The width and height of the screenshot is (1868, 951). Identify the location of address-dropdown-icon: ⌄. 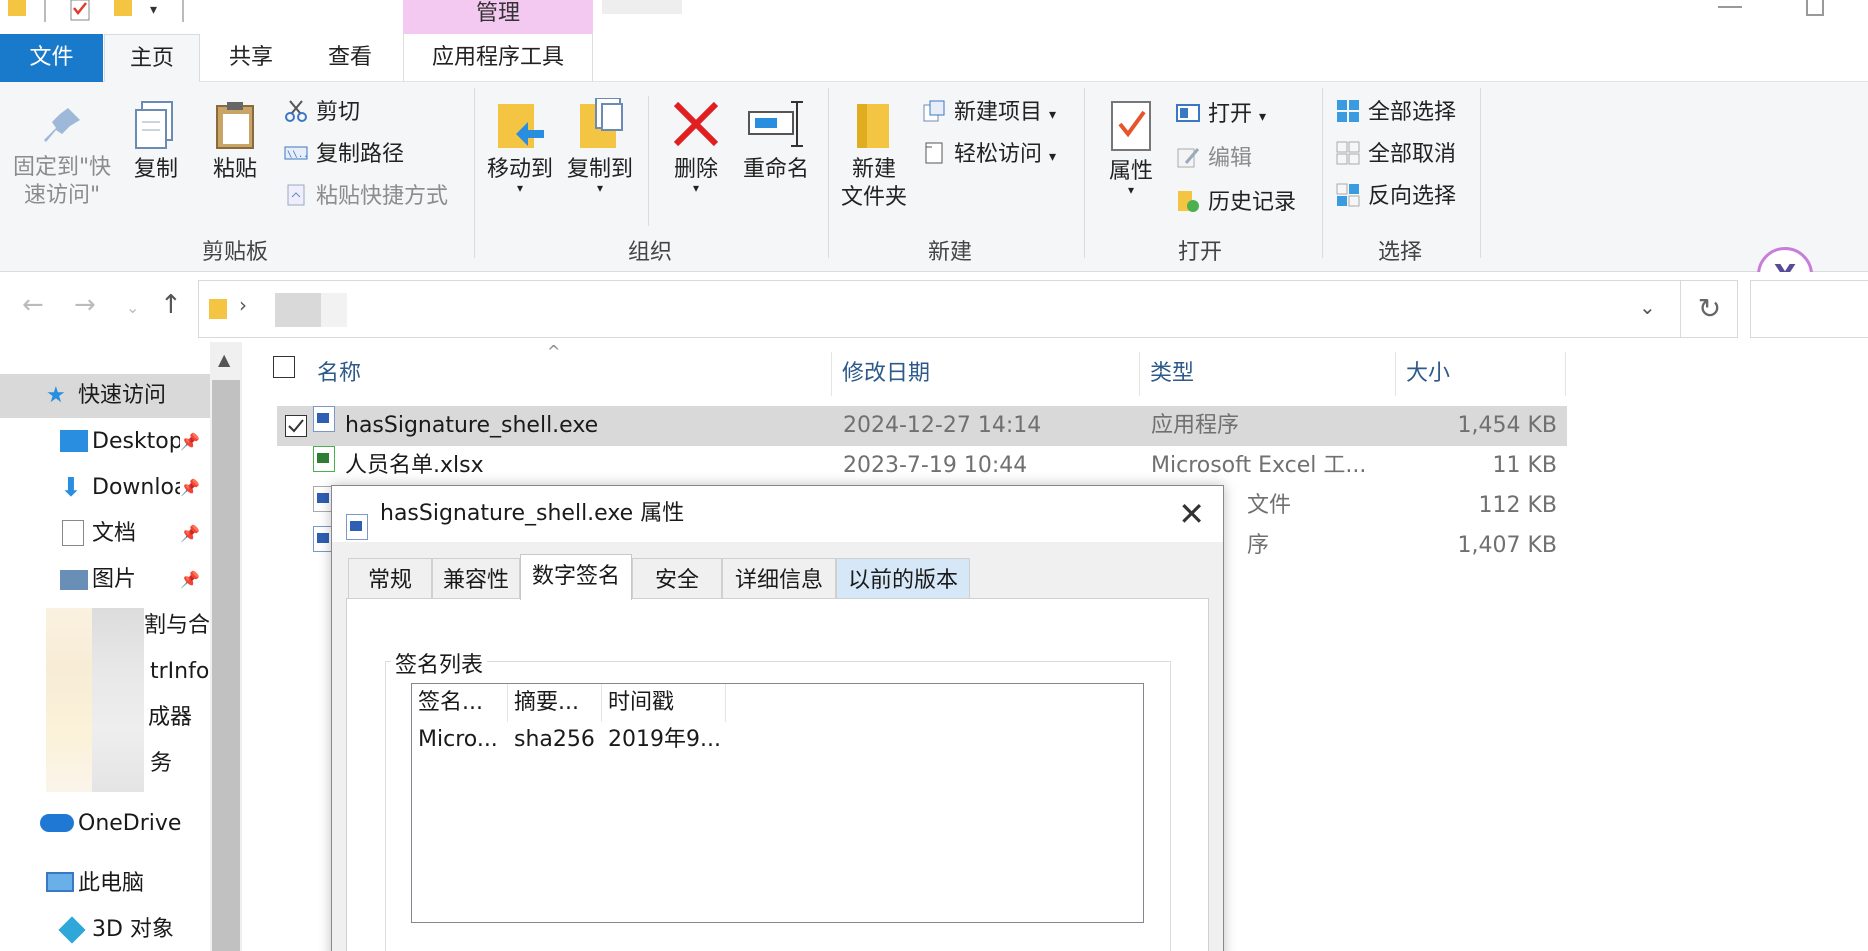
(1647, 307).